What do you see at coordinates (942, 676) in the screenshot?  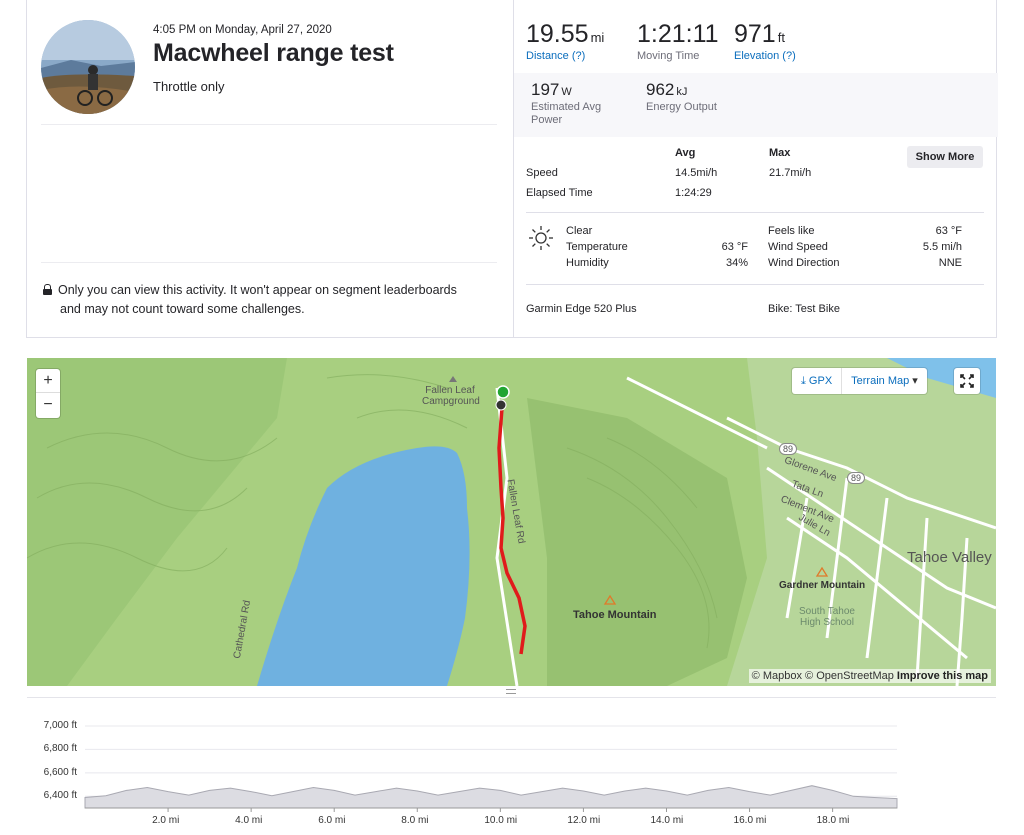 I see `improve-map-link: Improve this map` at bounding box center [942, 676].